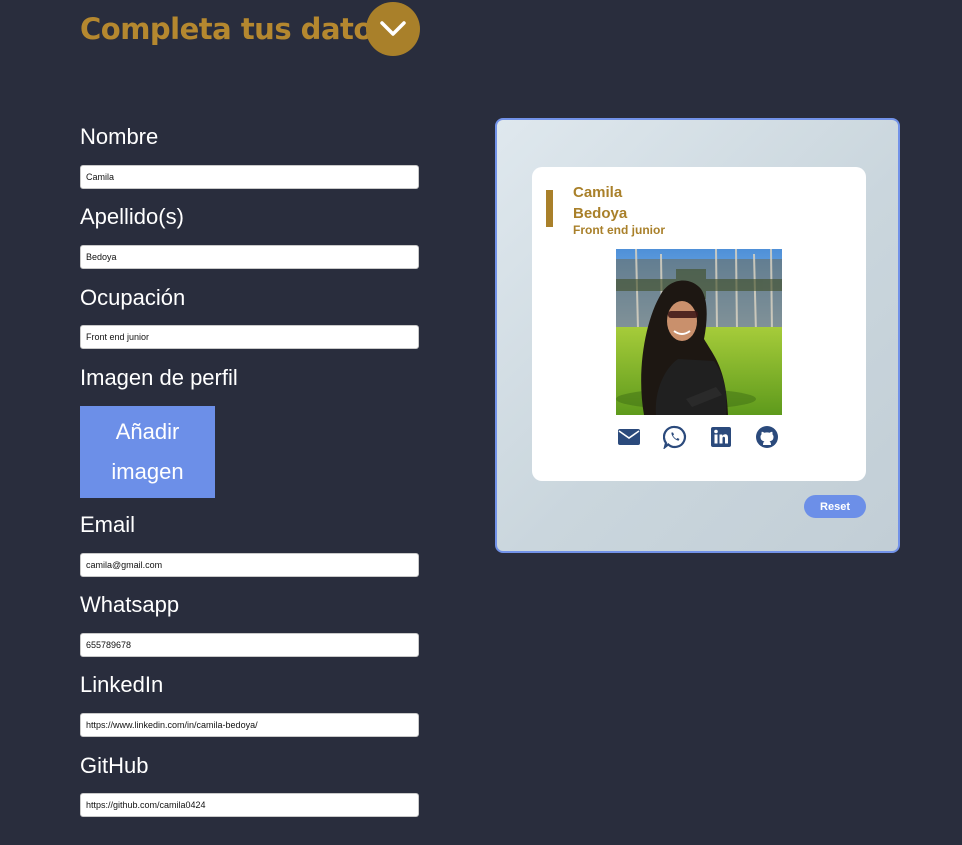 This screenshot has height=845, width=962. Describe the element at coordinates (119, 136) in the screenshot. I see `name-label: Nombre` at that location.